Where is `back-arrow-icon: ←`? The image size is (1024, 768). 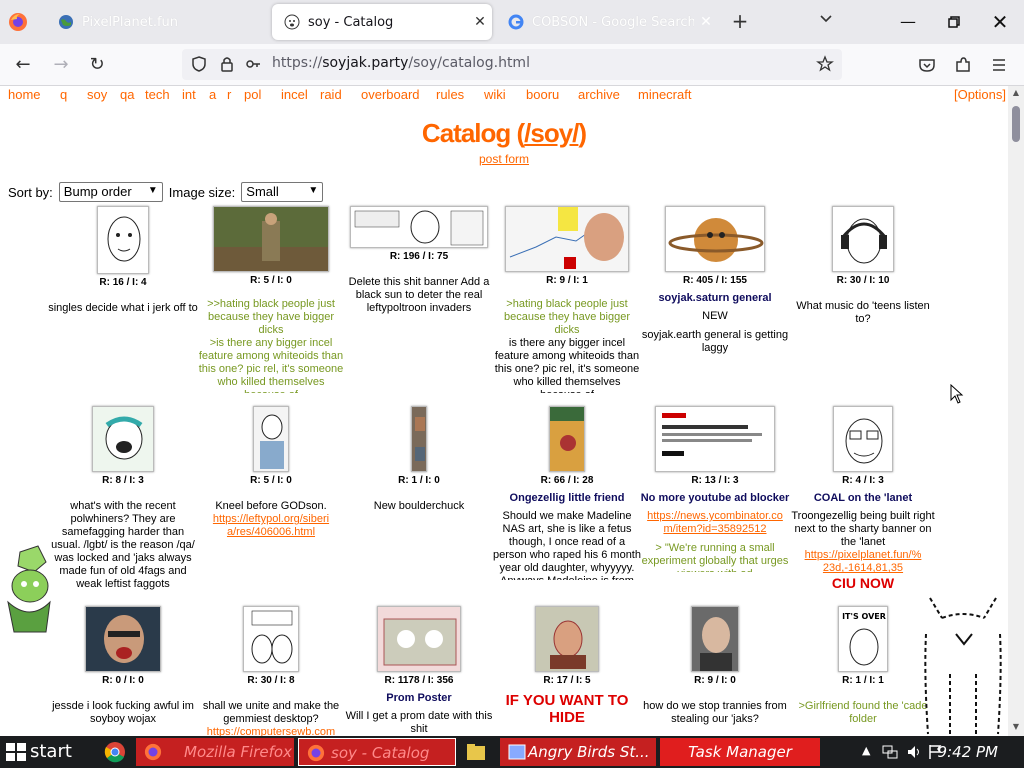
back-arrow-icon: ← is located at coordinates (23, 65).